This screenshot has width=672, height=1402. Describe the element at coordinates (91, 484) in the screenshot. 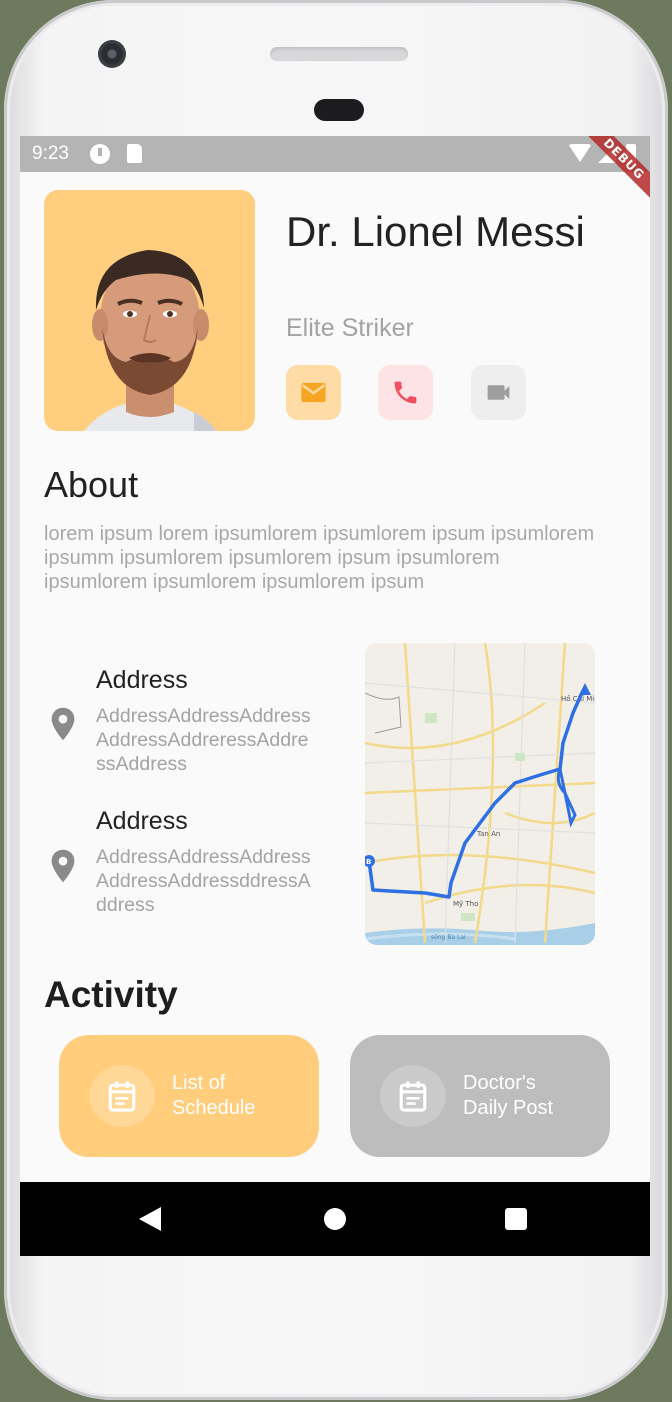

I see `about-heading: About` at that location.